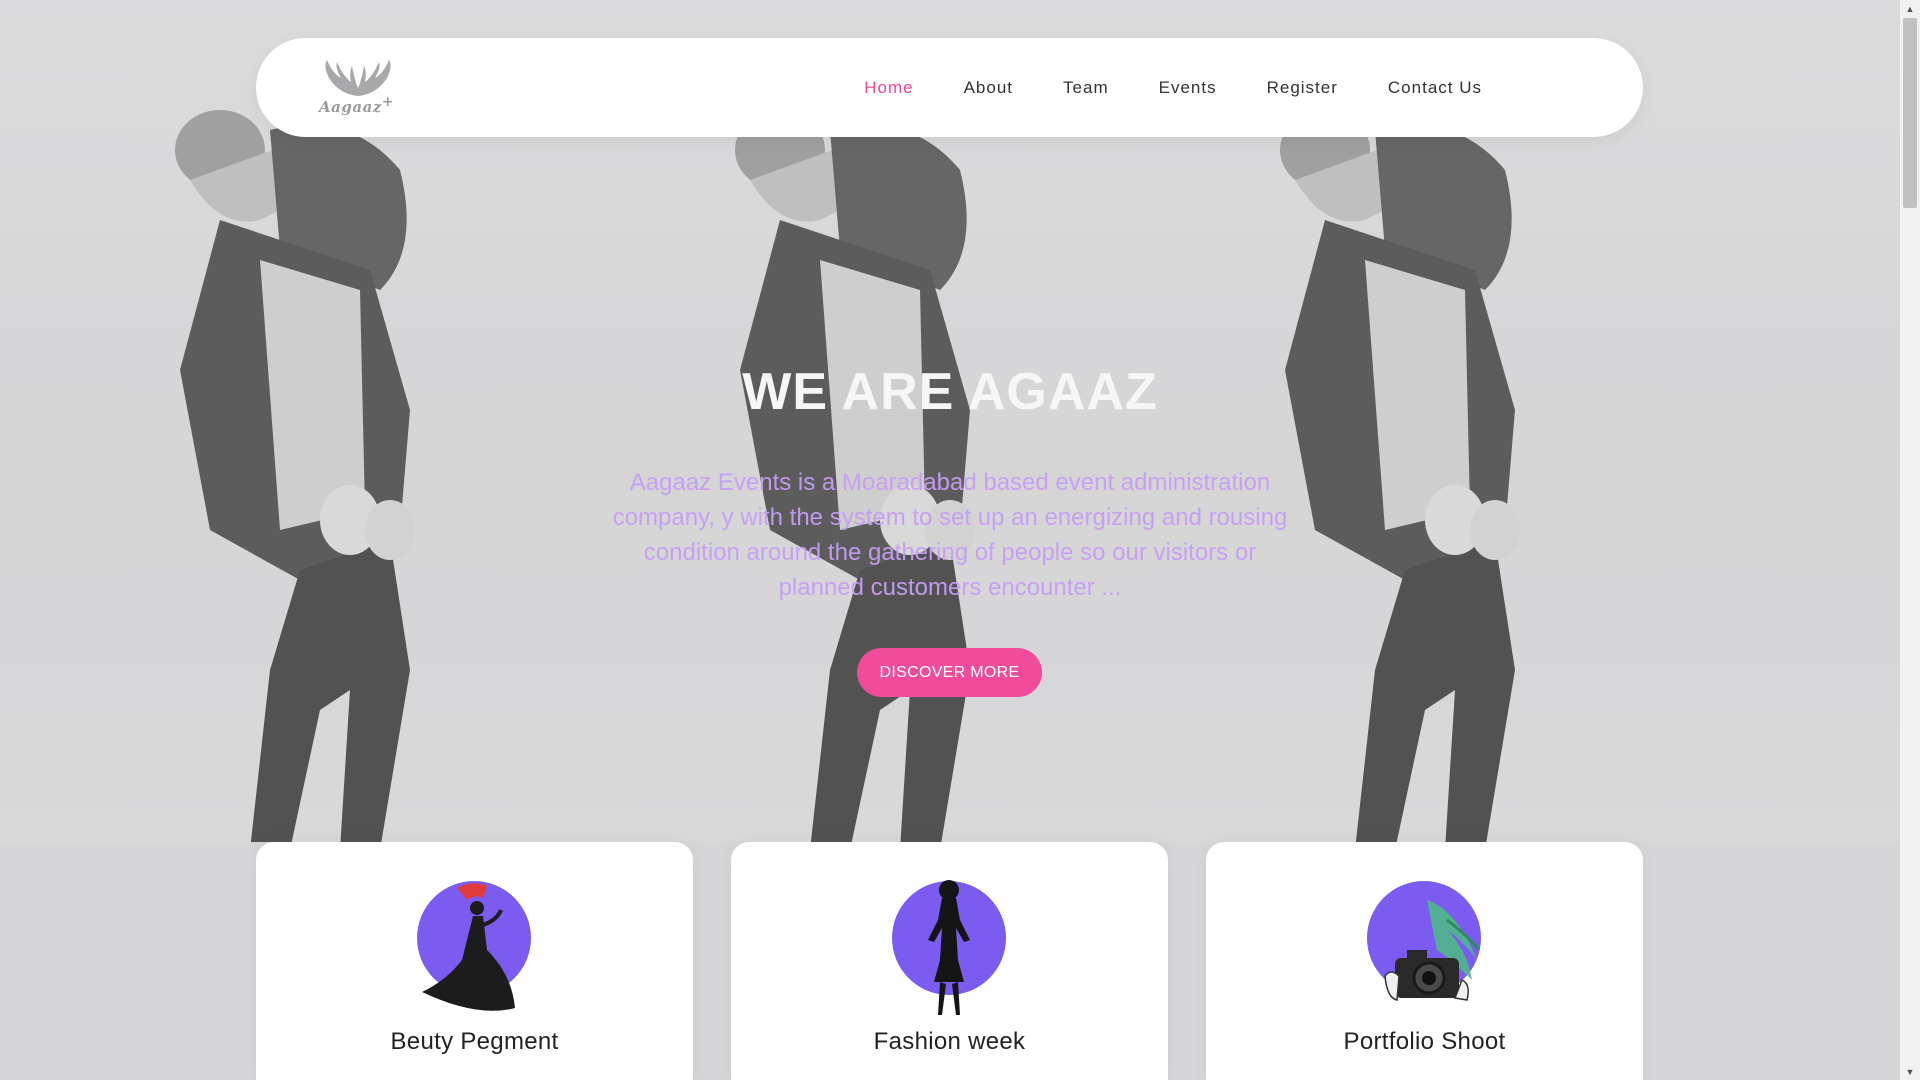  I want to click on event-card-beauty-pageant: Beuty Pegment, so click(474, 961).